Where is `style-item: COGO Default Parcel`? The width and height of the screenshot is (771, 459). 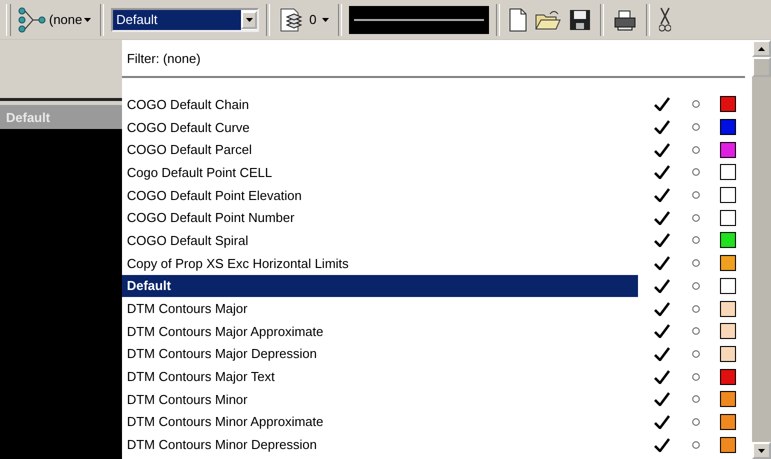
style-item: COGO Default Parcel is located at coordinates (380, 150).